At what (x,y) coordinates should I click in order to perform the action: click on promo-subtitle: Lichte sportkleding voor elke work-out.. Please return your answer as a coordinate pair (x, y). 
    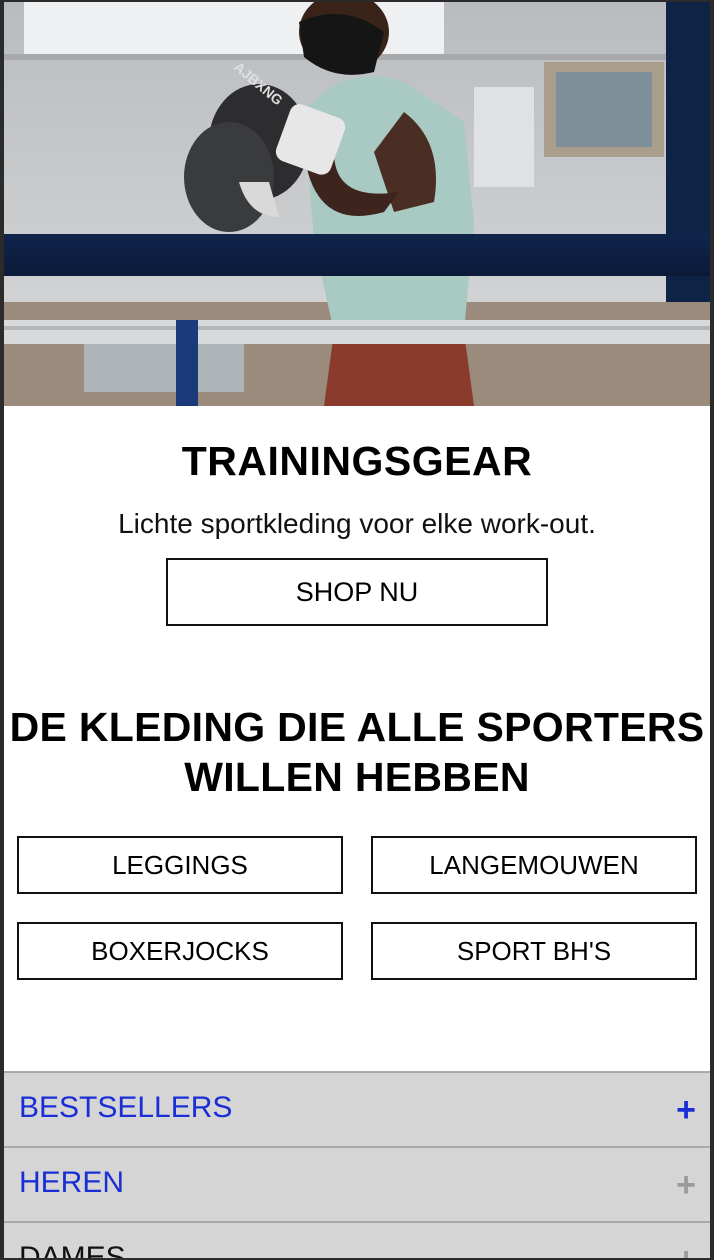
    Looking at the image, I should click on (357, 523).